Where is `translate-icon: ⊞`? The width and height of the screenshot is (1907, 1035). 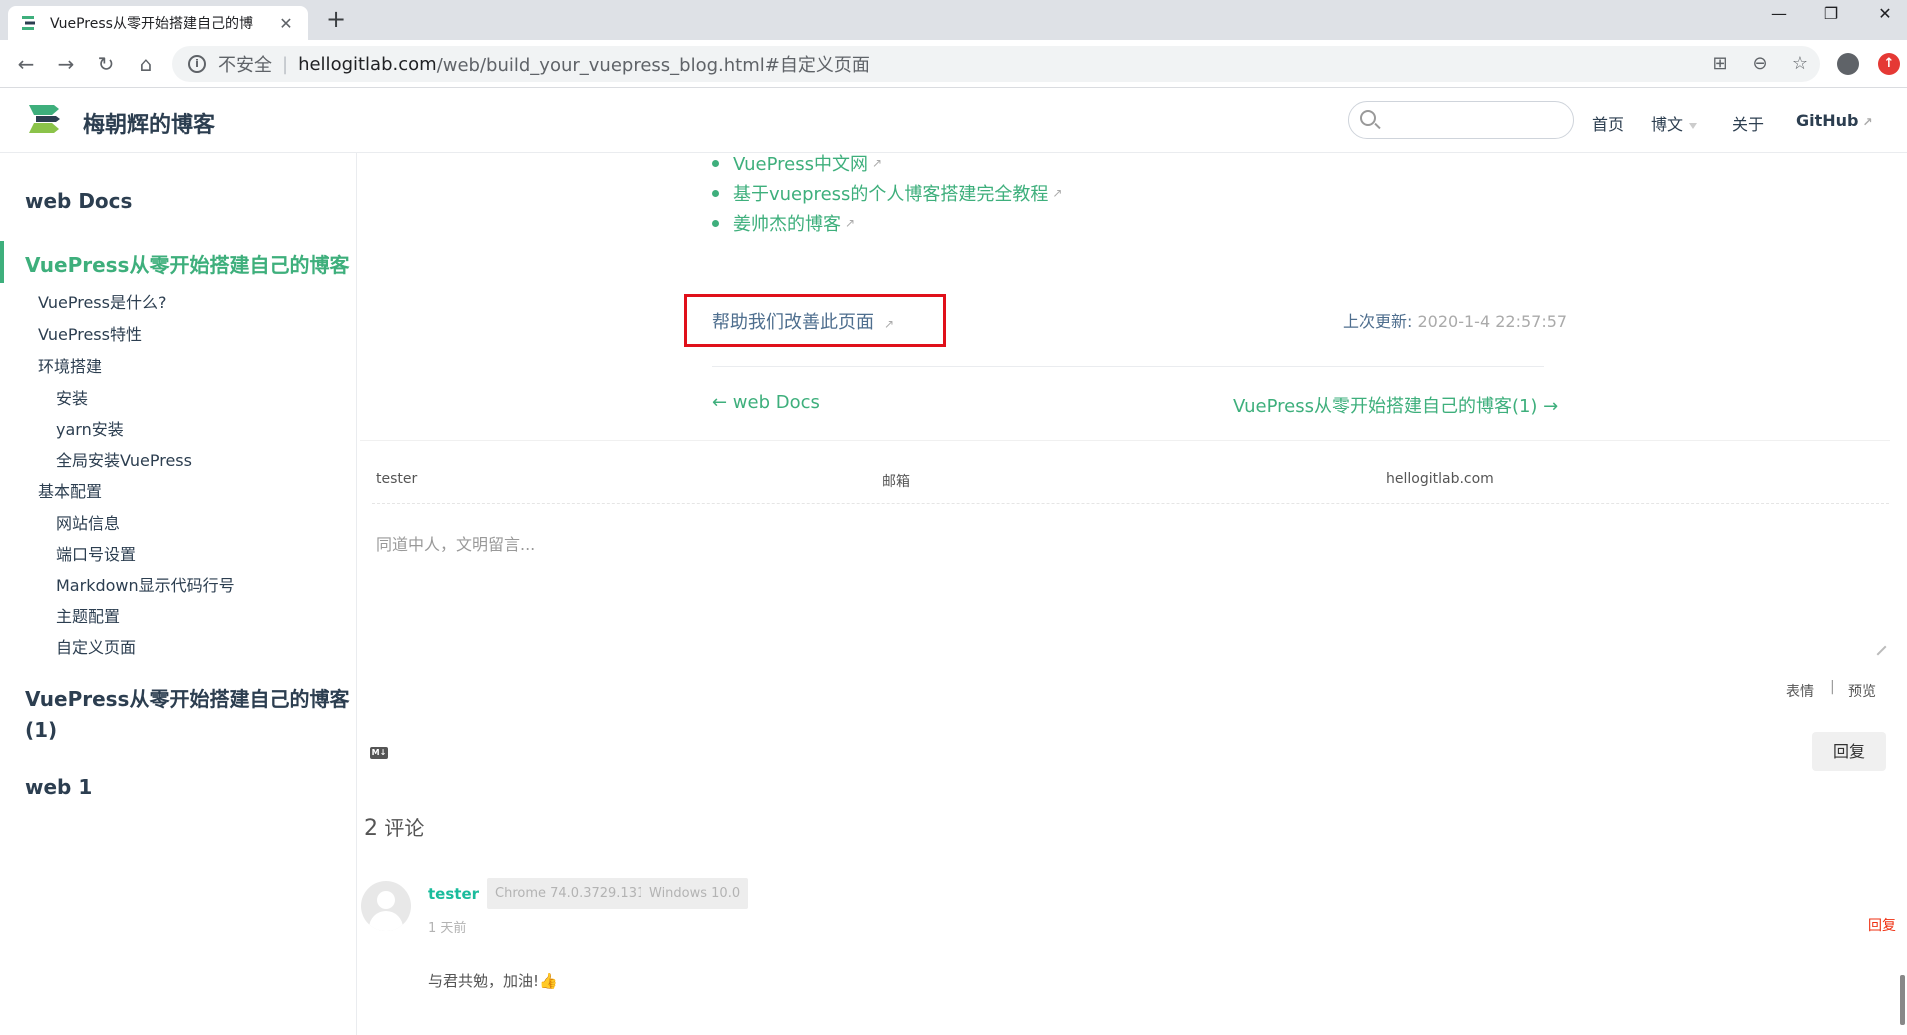
translate-icon: ⊞ is located at coordinates (1720, 64).